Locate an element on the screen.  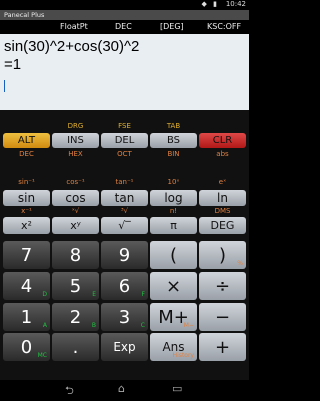
key-alt-label: tan⁻¹ is located at coordinates (124, 182).